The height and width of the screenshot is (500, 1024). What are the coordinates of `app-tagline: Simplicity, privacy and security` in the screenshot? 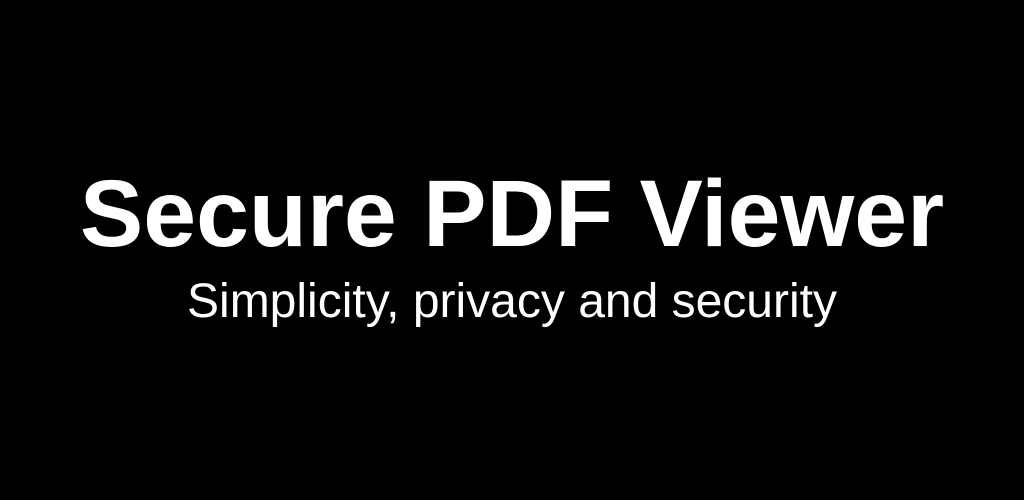 It's located at (512, 301).